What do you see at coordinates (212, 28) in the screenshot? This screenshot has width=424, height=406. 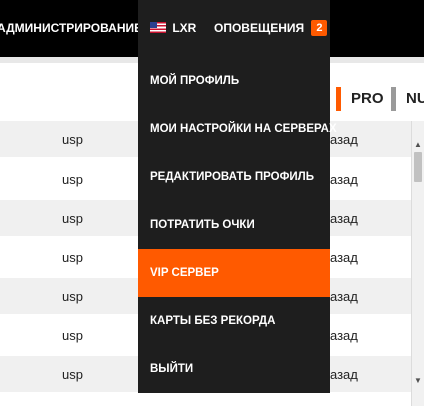 I see `top-nav: АДМИНИСТРИРОВАНИЕ LXR ОПОВЕЩЕНИЯ 2` at bounding box center [212, 28].